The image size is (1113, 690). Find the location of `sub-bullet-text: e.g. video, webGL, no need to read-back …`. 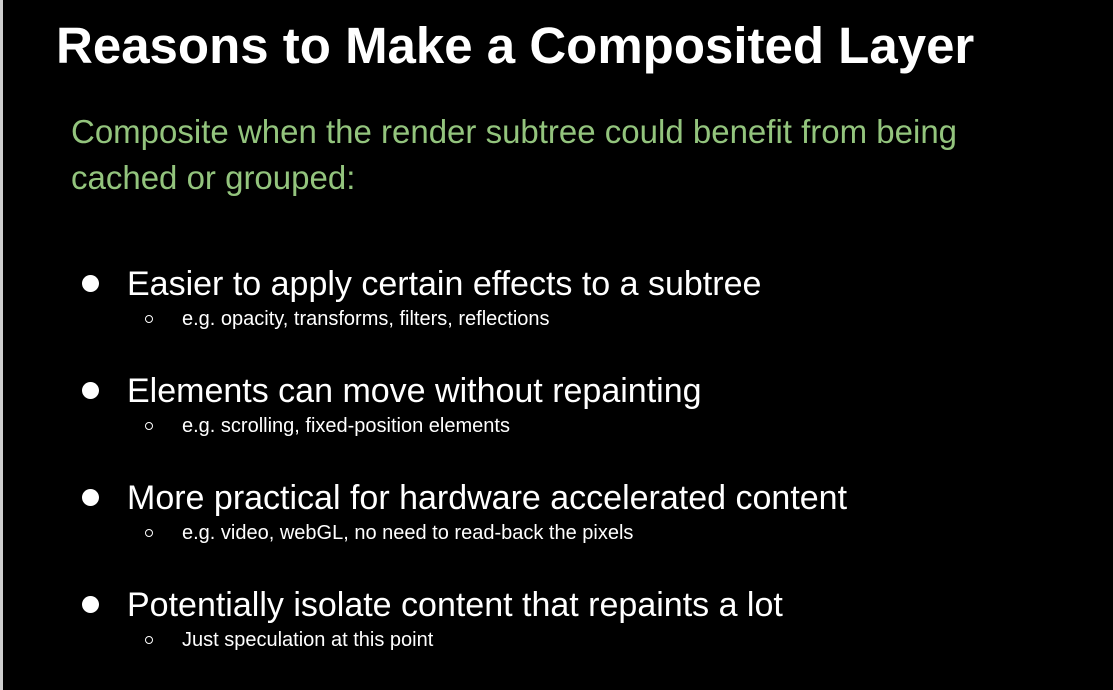

sub-bullet-text: e.g. video, webGL, no need to read-back … is located at coordinates (408, 533).